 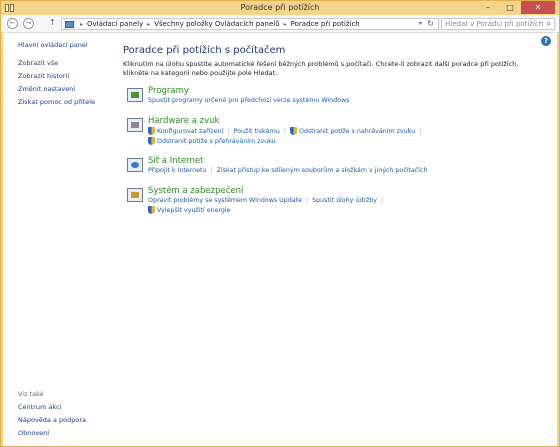 I want to click on sidebar-item-history: Zobrazit historii, so click(x=68, y=76).